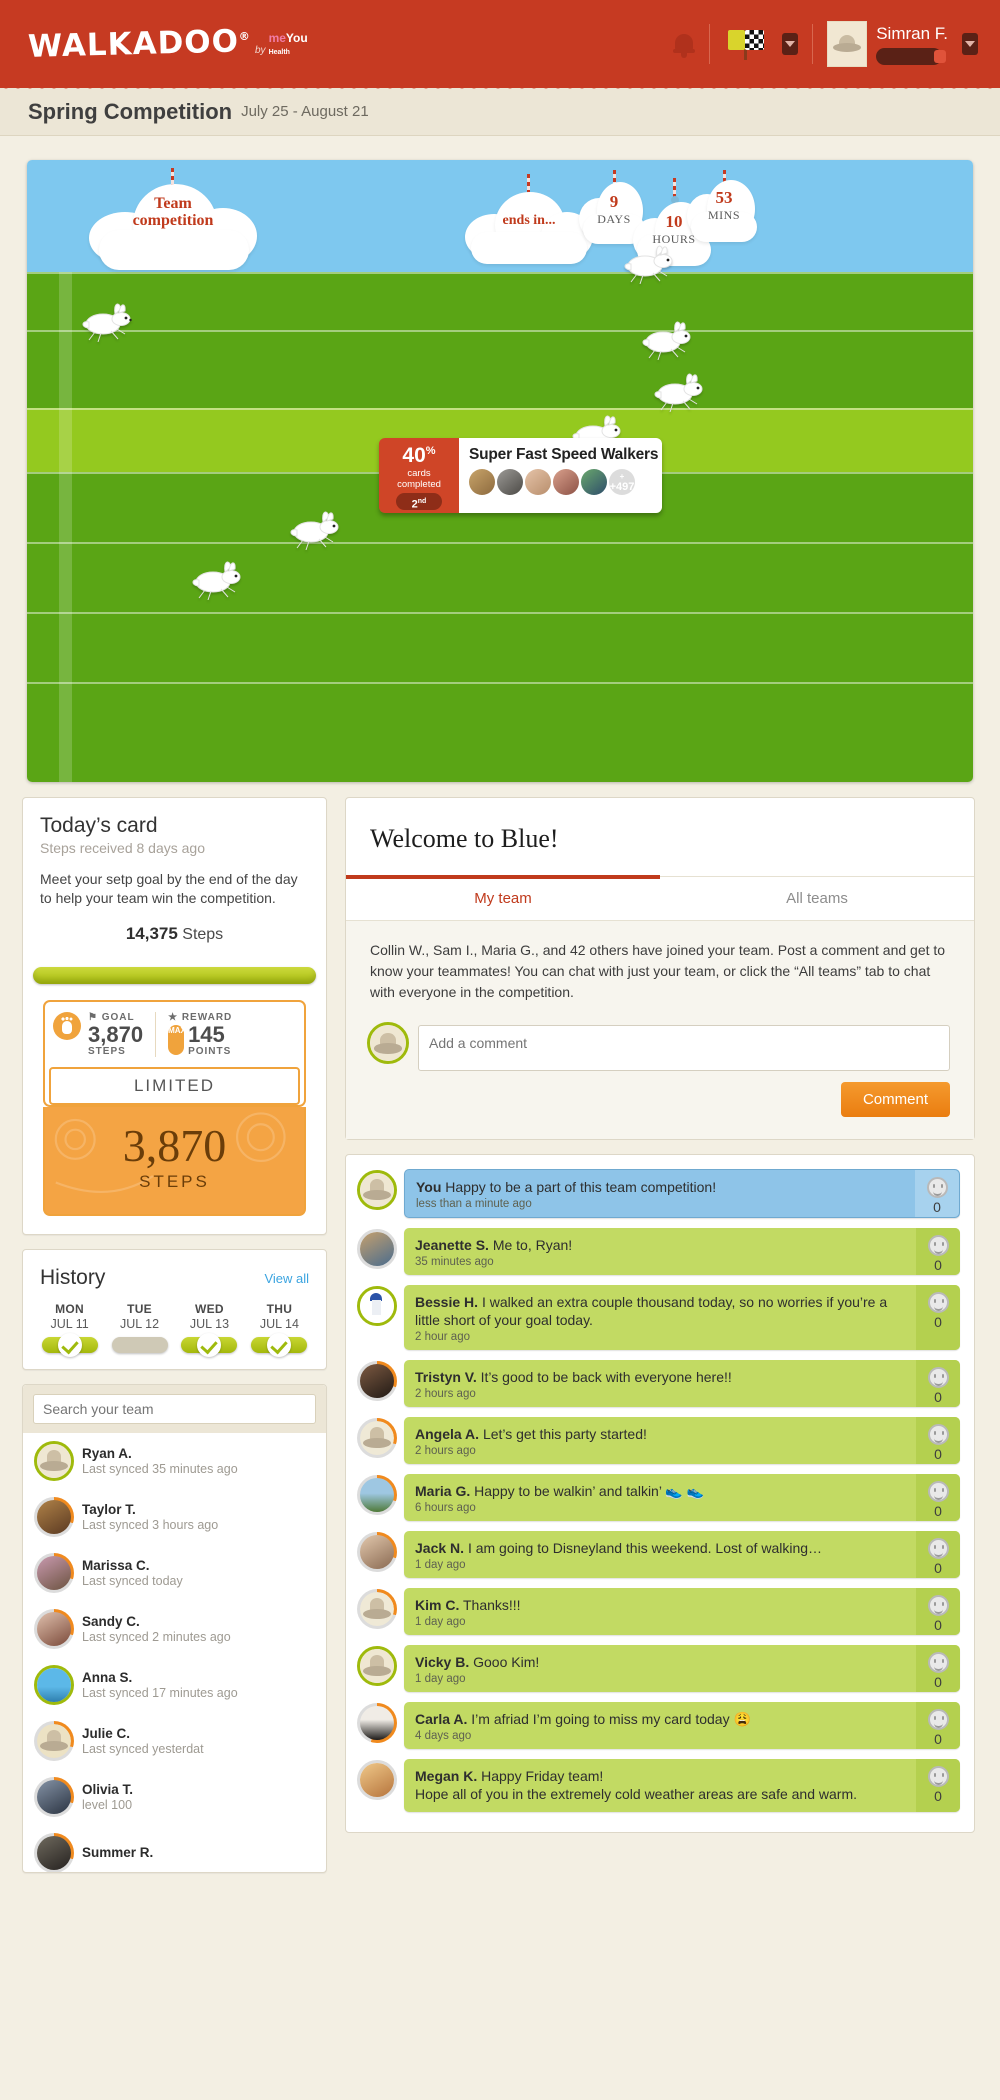 The image size is (1000, 2100). Describe the element at coordinates (970, 44) in the screenshot. I see `user-dropdown-caret-icon` at that location.